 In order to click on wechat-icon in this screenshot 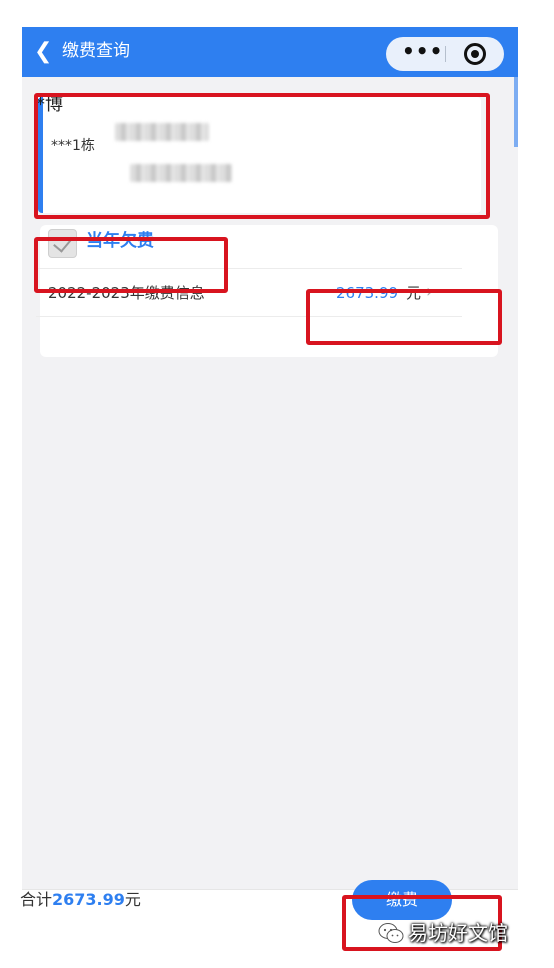, I will do `click(391, 933)`.